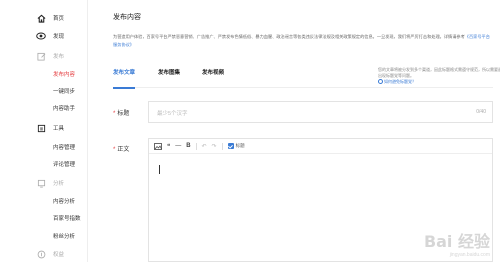  I want to click on heading-toggle: 标题, so click(236, 146).